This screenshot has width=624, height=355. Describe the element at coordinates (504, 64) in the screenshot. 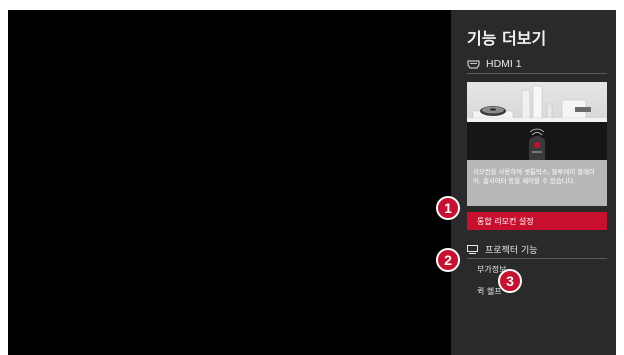

I see `input-label: HDMI 1` at that location.